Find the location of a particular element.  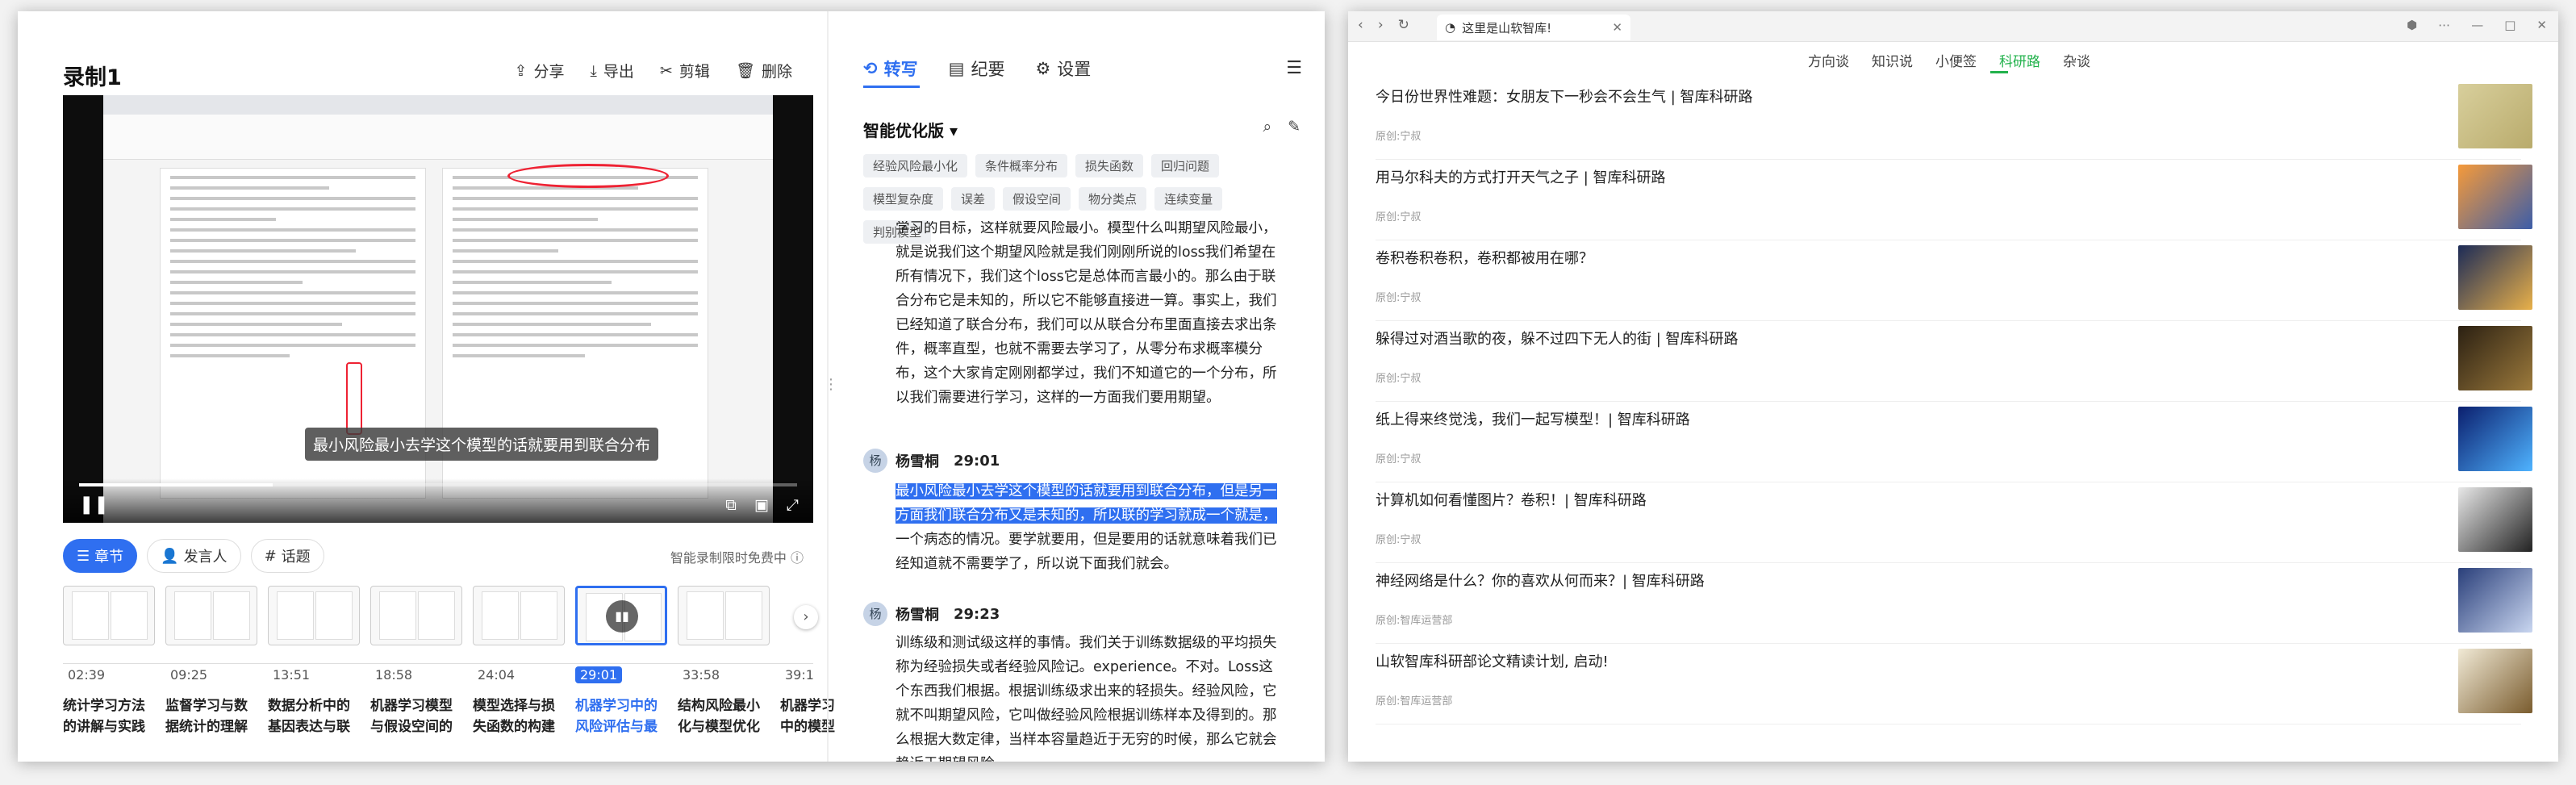

tab-hash: # 话题 is located at coordinates (287, 556).